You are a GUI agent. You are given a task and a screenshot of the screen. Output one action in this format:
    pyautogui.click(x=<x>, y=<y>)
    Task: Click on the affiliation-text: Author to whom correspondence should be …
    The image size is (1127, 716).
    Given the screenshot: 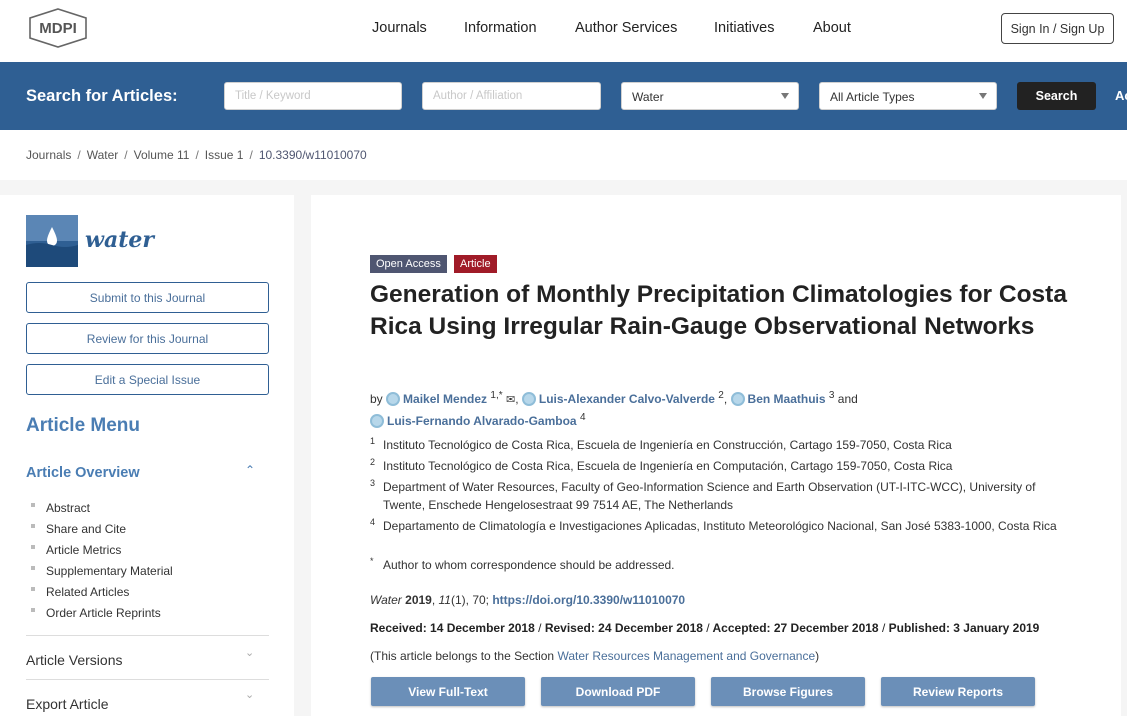 What is the action you would take?
    pyautogui.click(x=529, y=565)
    